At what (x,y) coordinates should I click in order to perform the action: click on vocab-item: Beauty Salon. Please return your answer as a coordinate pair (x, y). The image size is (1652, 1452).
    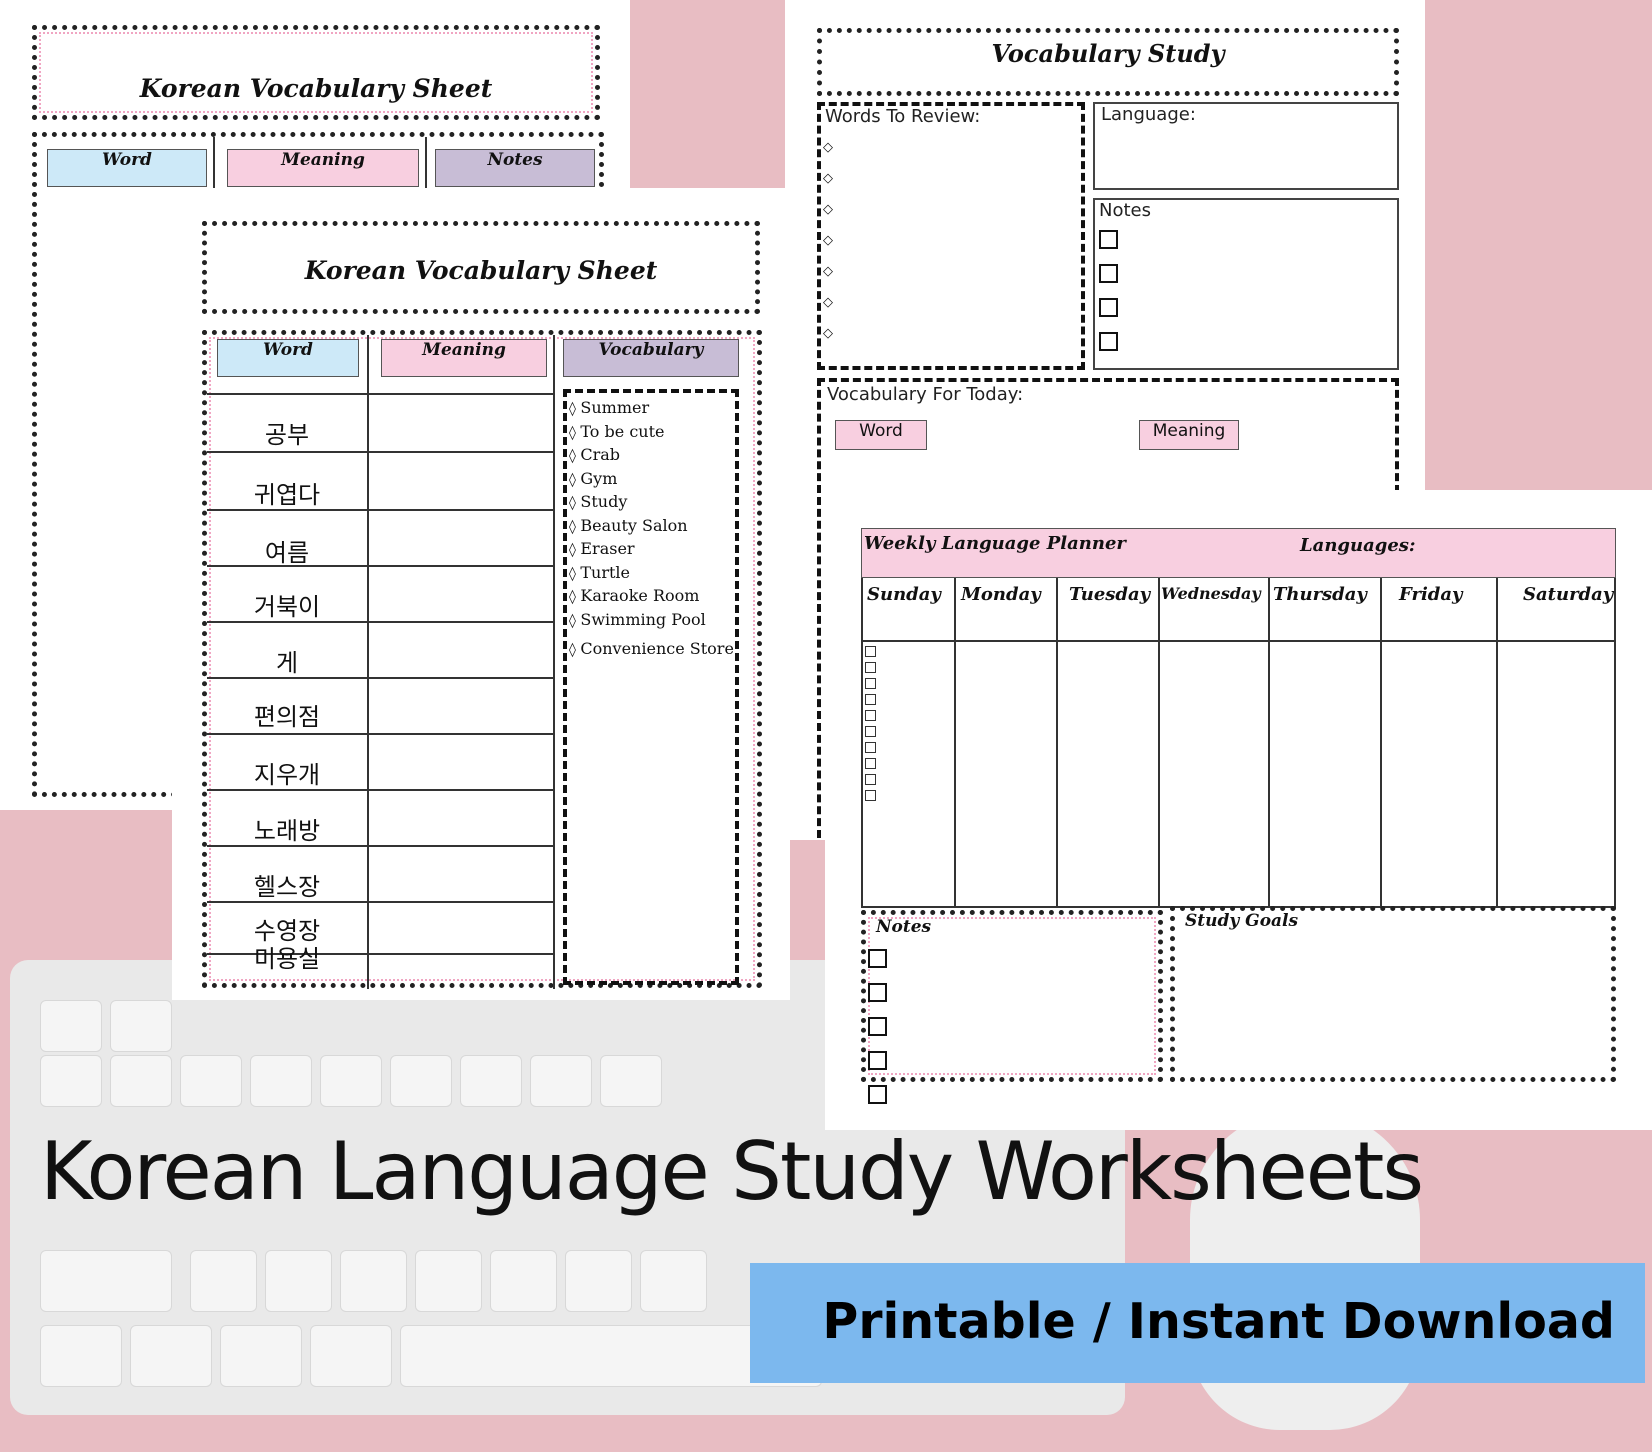
    Looking at the image, I should click on (652, 527).